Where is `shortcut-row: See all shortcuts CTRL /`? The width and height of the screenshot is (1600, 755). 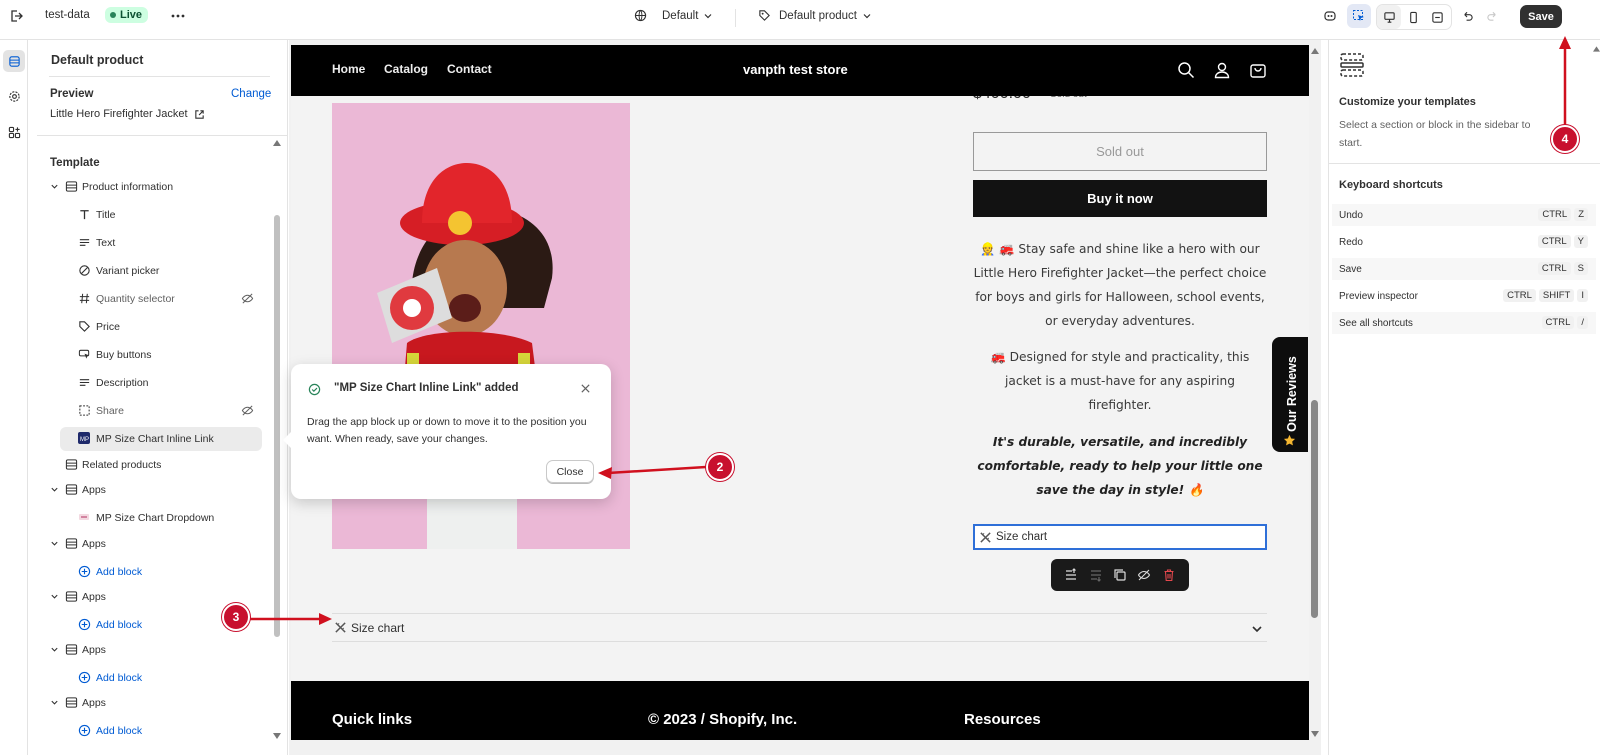
shortcut-row: See all shortcuts CTRL / is located at coordinates (1464, 323).